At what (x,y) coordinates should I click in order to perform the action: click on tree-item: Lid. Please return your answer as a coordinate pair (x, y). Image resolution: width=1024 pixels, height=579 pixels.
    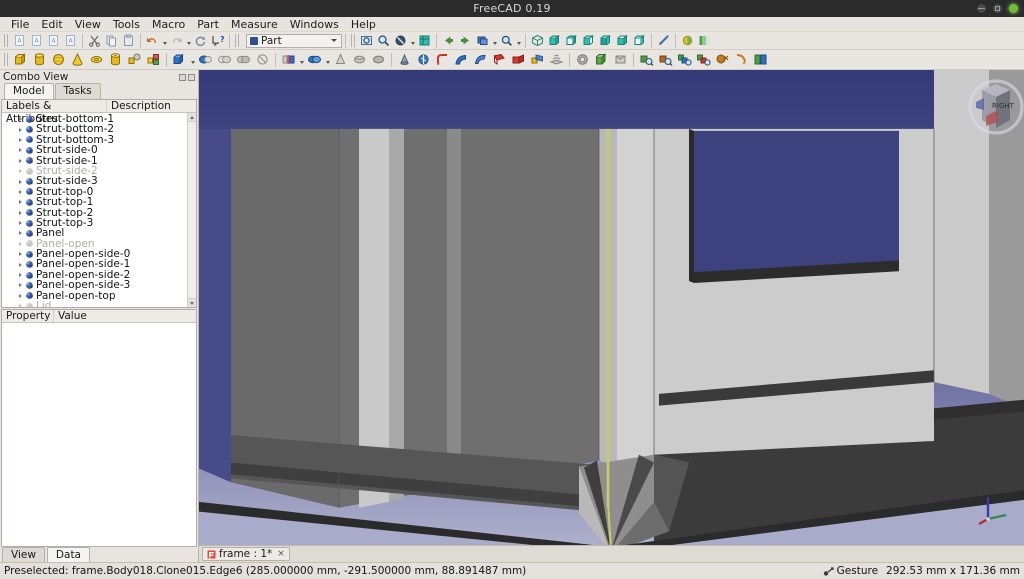
    Looking at the image, I should click on (99, 304).